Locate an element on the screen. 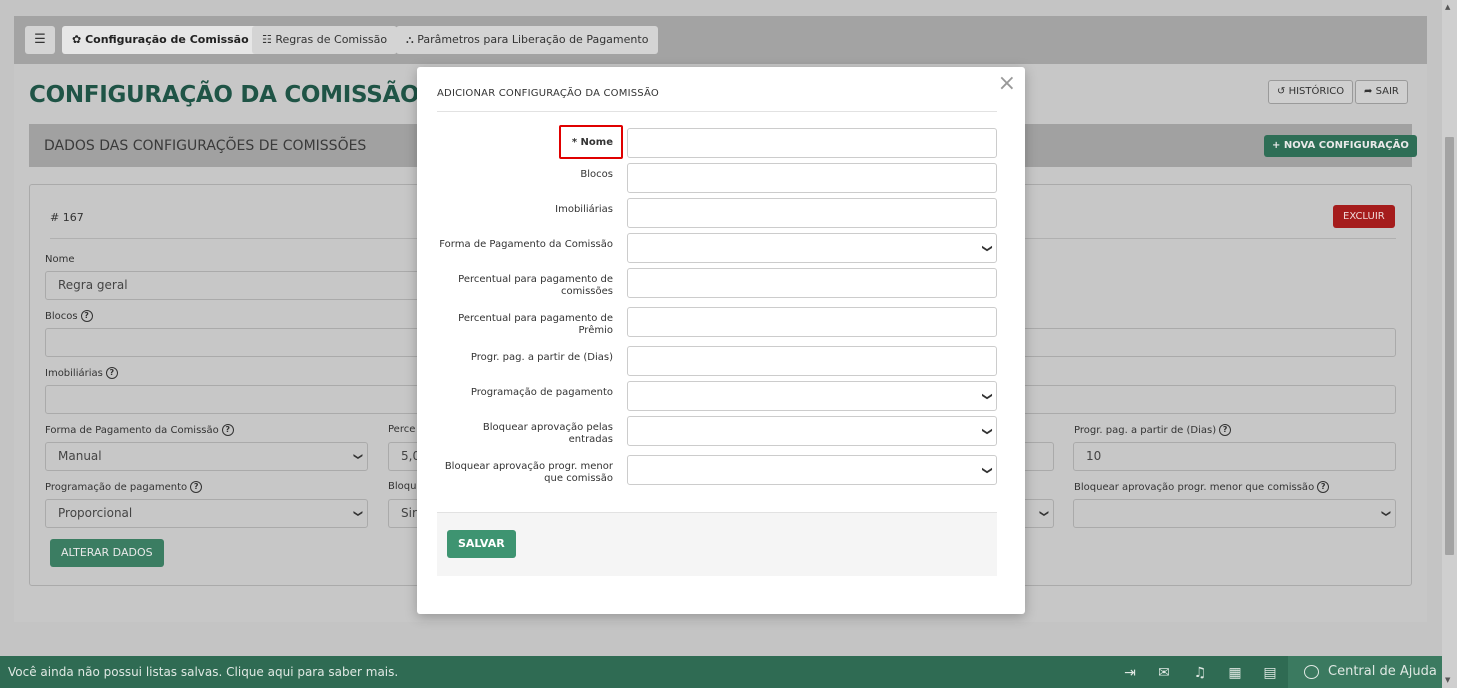  config-id: # 167 is located at coordinates (67, 217).